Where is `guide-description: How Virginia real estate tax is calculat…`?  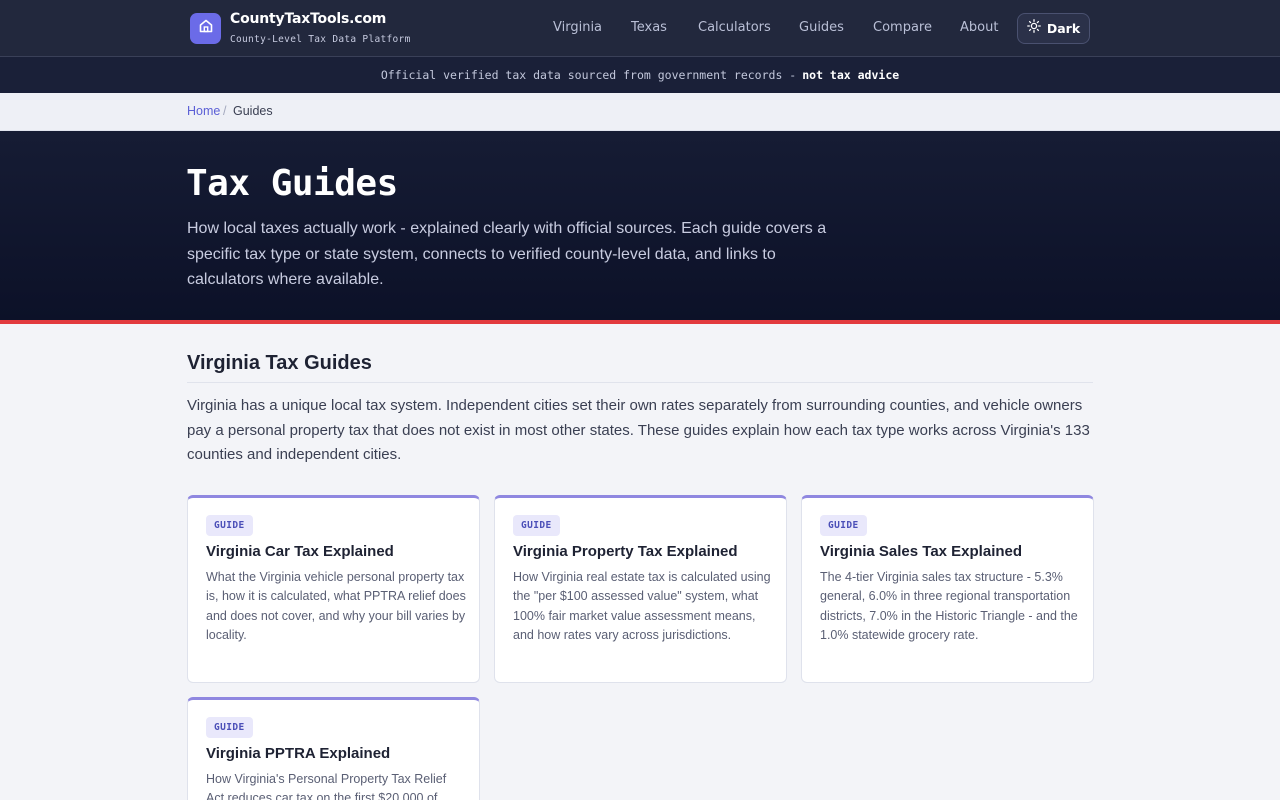 guide-description: How Virginia real estate tax is calculat… is located at coordinates (642, 606).